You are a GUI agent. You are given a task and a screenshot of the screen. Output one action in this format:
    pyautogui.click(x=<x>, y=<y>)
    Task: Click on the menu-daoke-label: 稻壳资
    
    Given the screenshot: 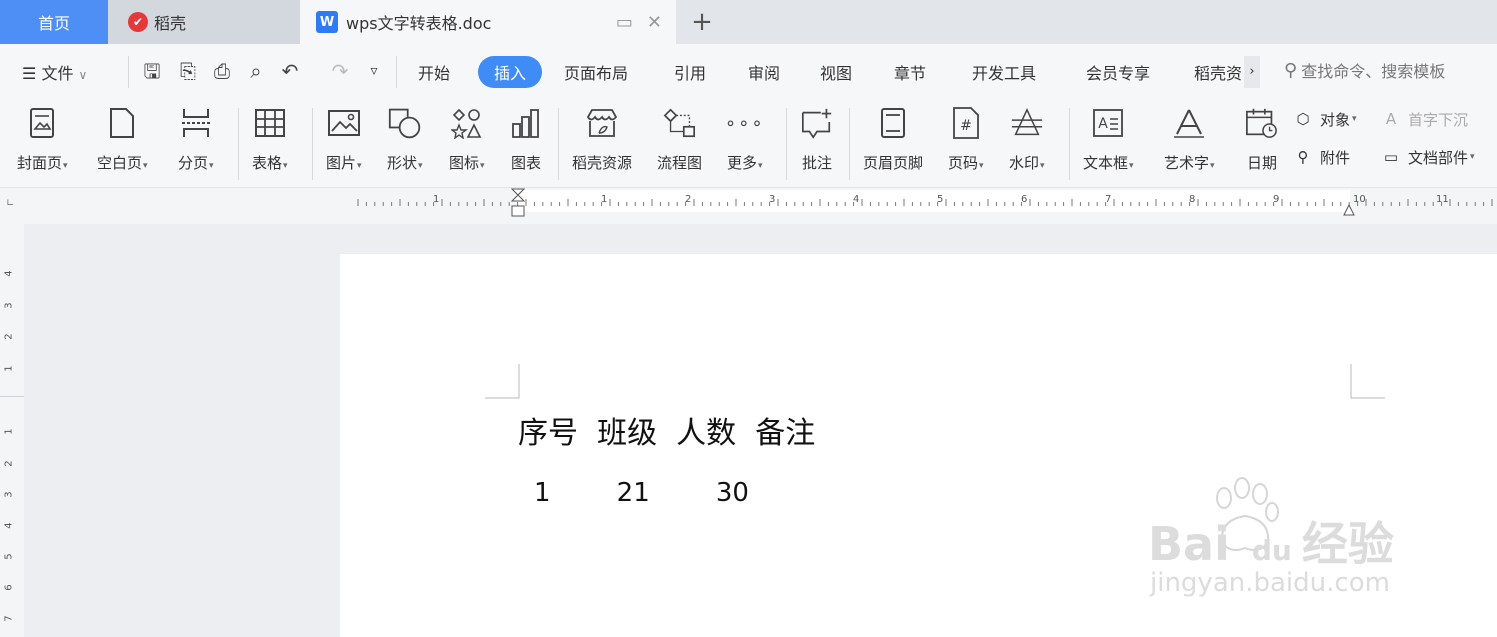 What is the action you would take?
    pyautogui.click(x=1218, y=73)
    